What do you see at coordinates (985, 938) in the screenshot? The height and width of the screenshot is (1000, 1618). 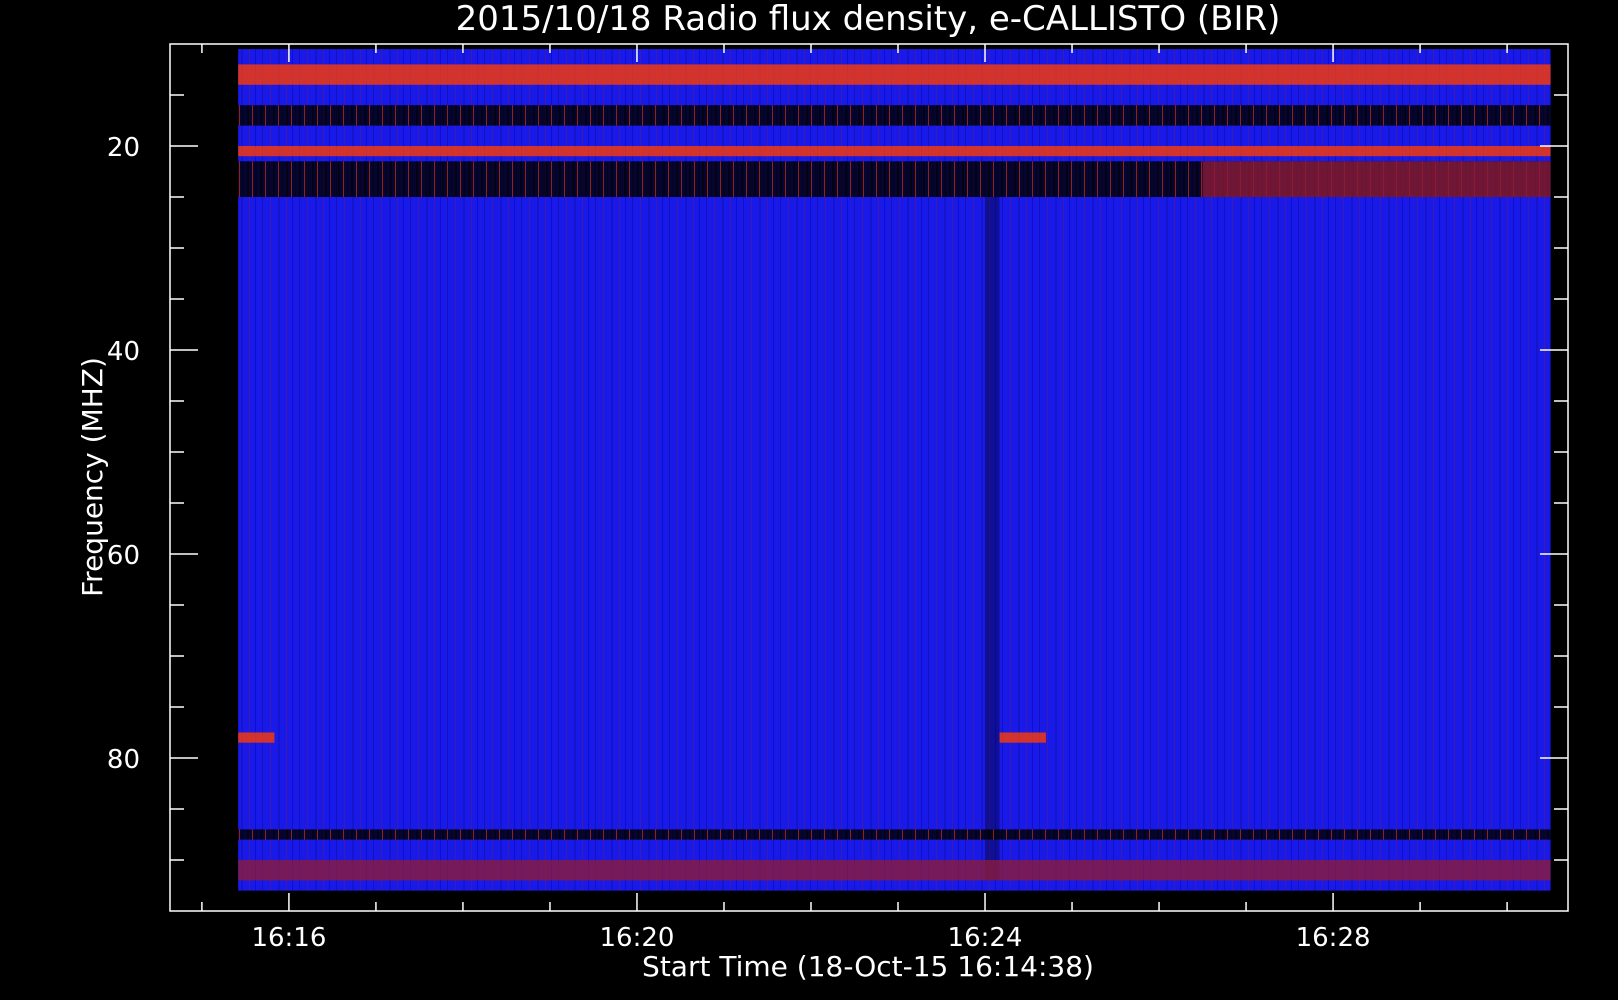 I see `x-tick-label: 16:24` at bounding box center [985, 938].